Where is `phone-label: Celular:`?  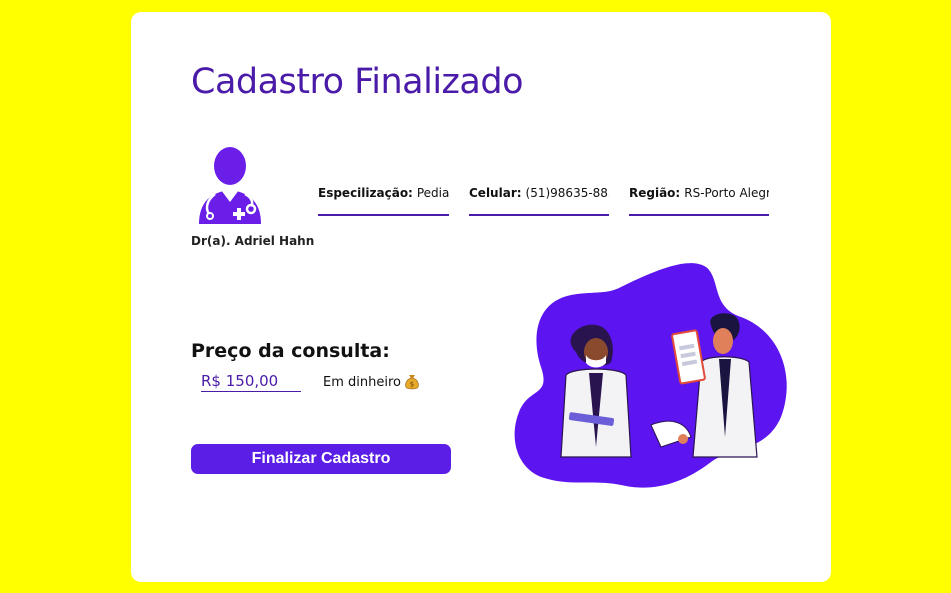
phone-label: Celular: is located at coordinates (495, 193).